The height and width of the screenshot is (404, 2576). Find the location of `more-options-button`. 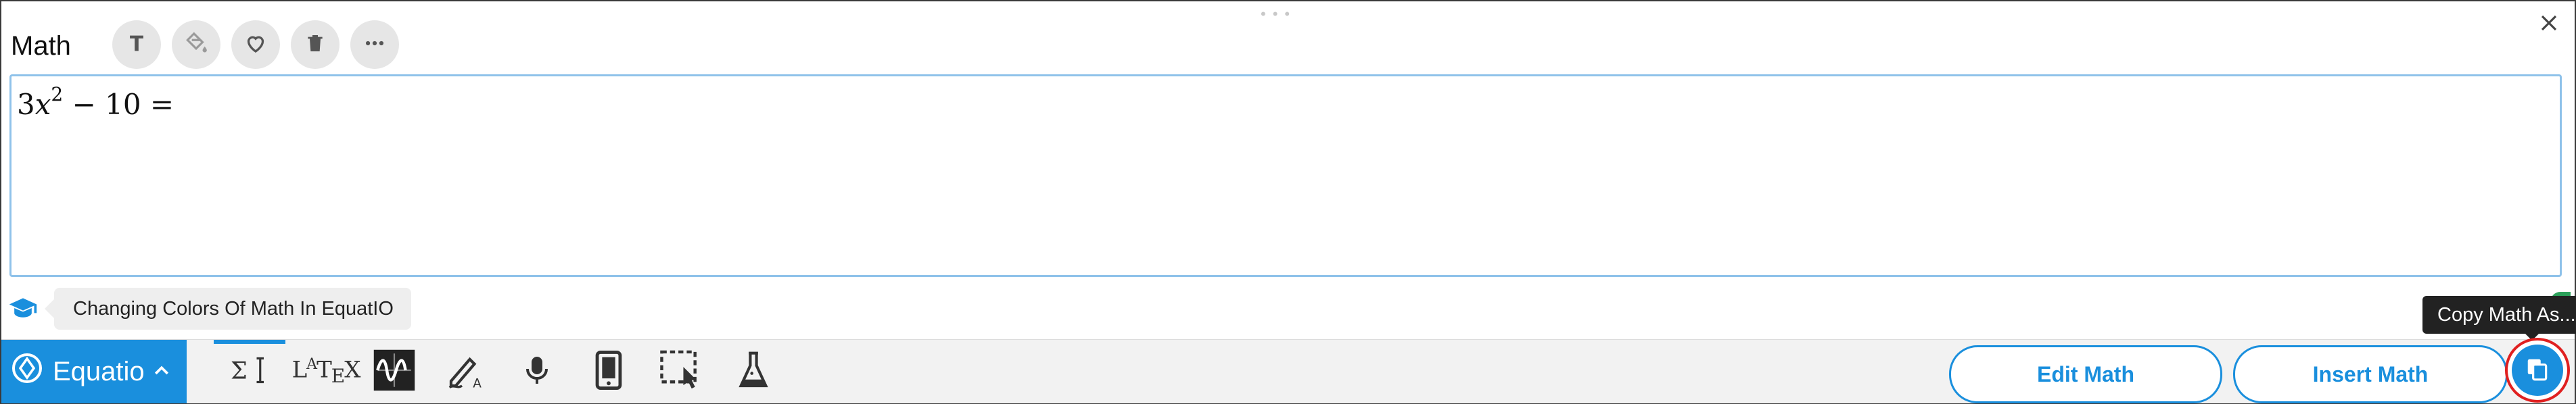

more-options-button is located at coordinates (374, 44).